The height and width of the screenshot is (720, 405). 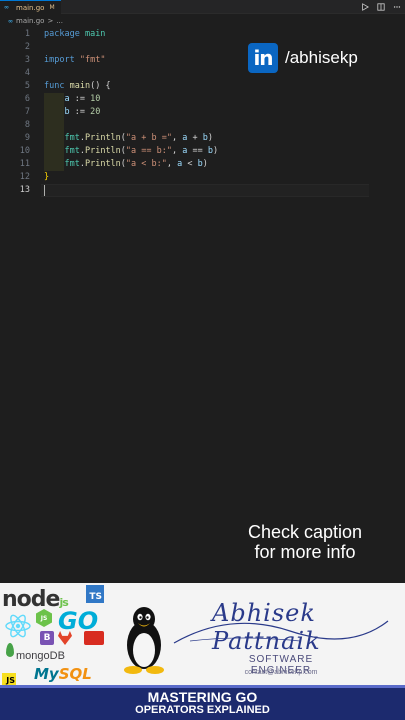 What do you see at coordinates (202, 99) in the screenshot?
I see `code-line: 6 a := 10` at bounding box center [202, 99].